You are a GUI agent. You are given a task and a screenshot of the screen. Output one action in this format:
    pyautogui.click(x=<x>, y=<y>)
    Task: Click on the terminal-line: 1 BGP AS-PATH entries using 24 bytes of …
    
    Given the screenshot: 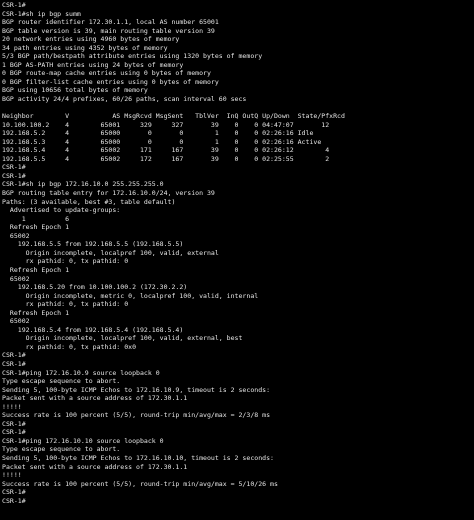 What is the action you would take?
    pyautogui.click(x=93, y=64)
    